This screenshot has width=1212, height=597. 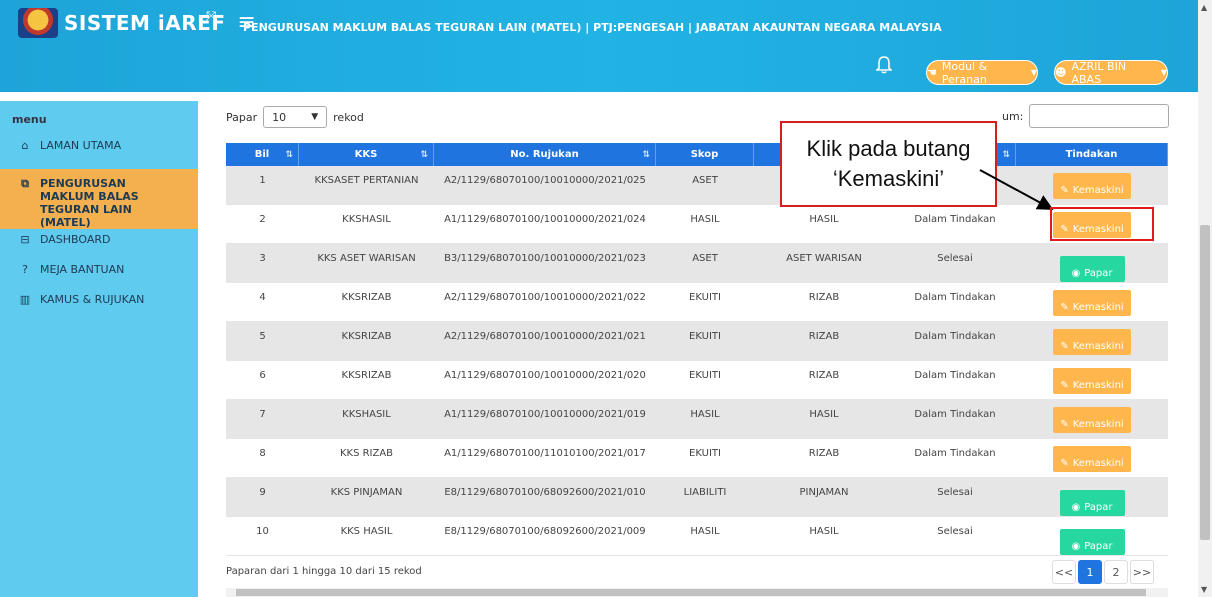 I want to click on sidebar-item-dashboard: ⊟ DASHBOARD, so click(x=99, y=245).